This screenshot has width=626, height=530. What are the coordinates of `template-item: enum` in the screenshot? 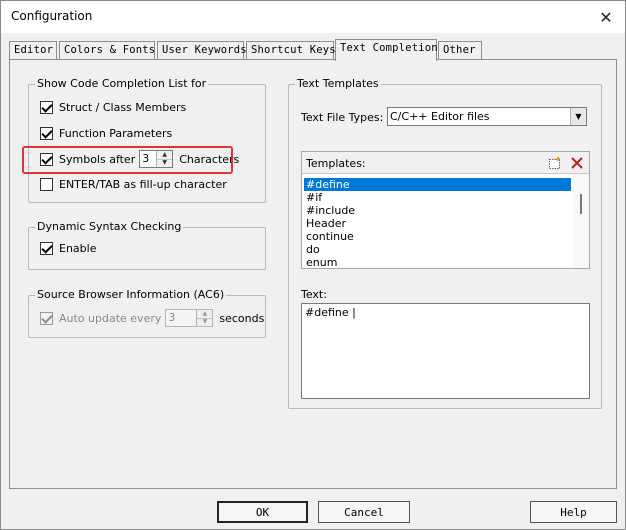 It's located at (320, 262).